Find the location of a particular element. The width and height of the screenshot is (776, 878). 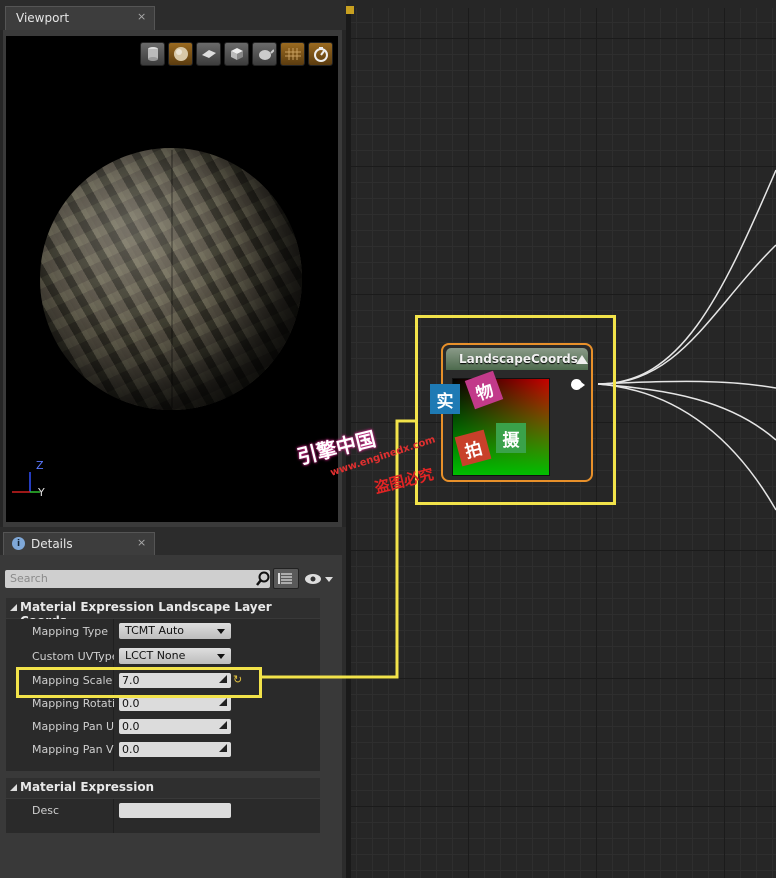

search-input: Search is located at coordinates (137, 579).